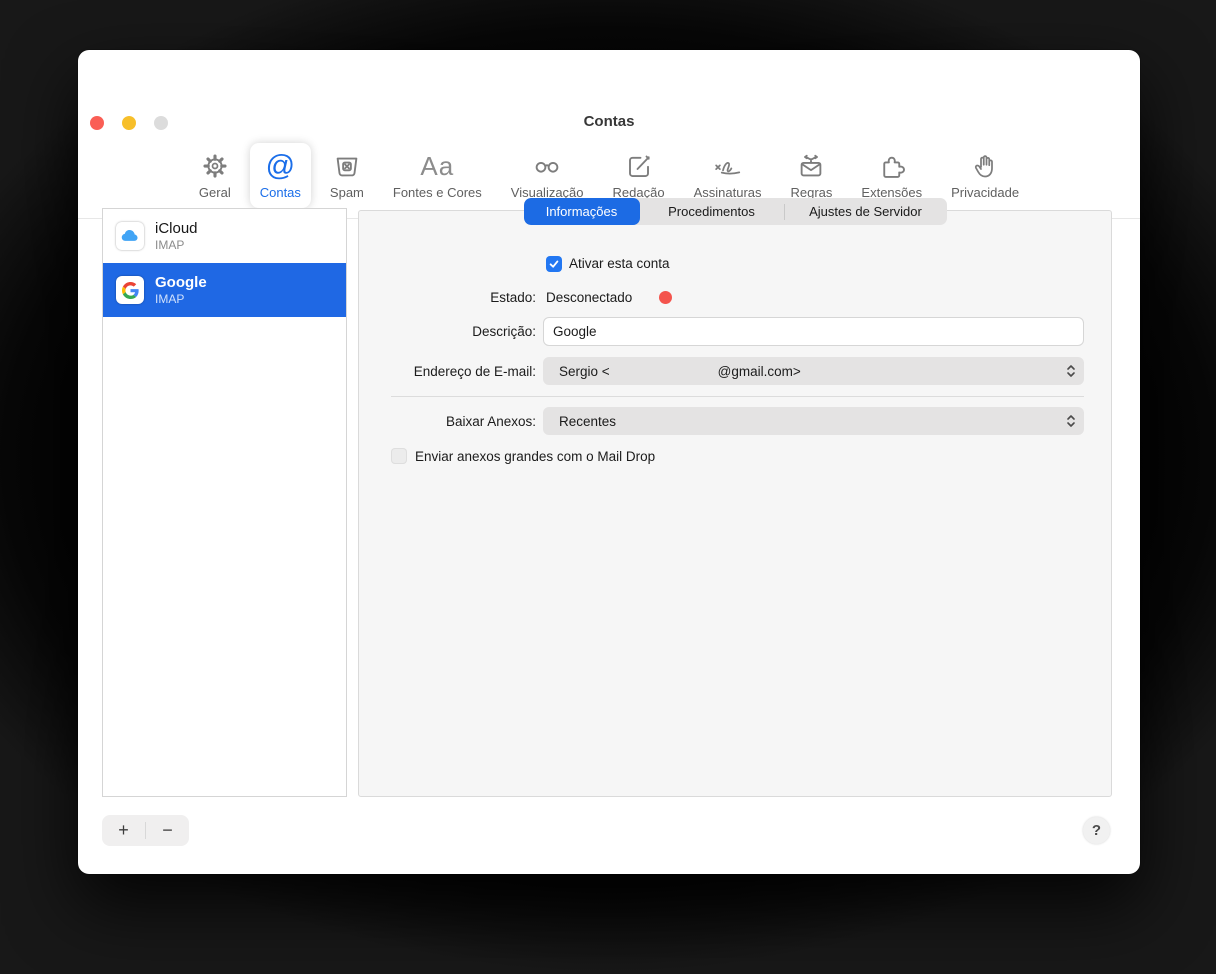 The width and height of the screenshot is (1216, 974). What do you see at coordinates (490, 421) in the screenshot?
I see `attachments-label: Baixar Anexos:` at bounding box center [490, 421].